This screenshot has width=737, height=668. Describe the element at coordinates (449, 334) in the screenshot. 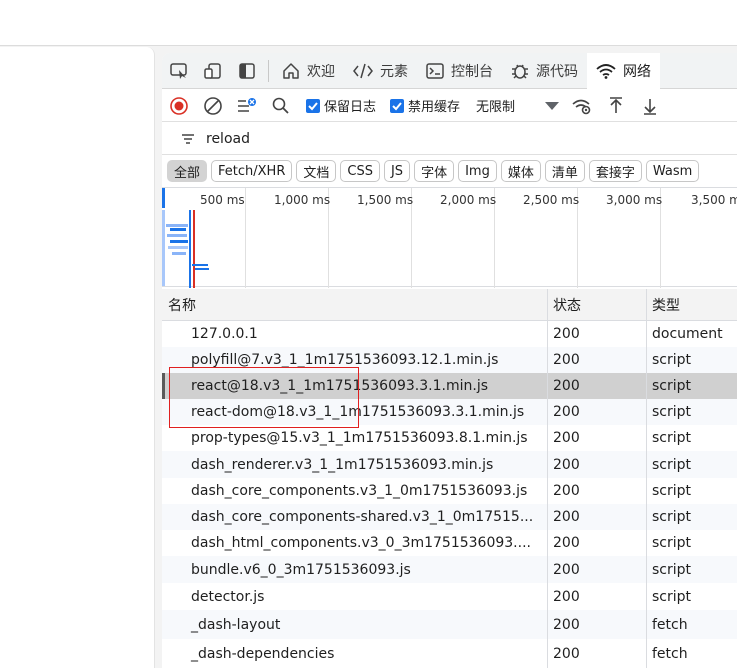

I see `table-row: 127.0.0.1 200 document` at that location.